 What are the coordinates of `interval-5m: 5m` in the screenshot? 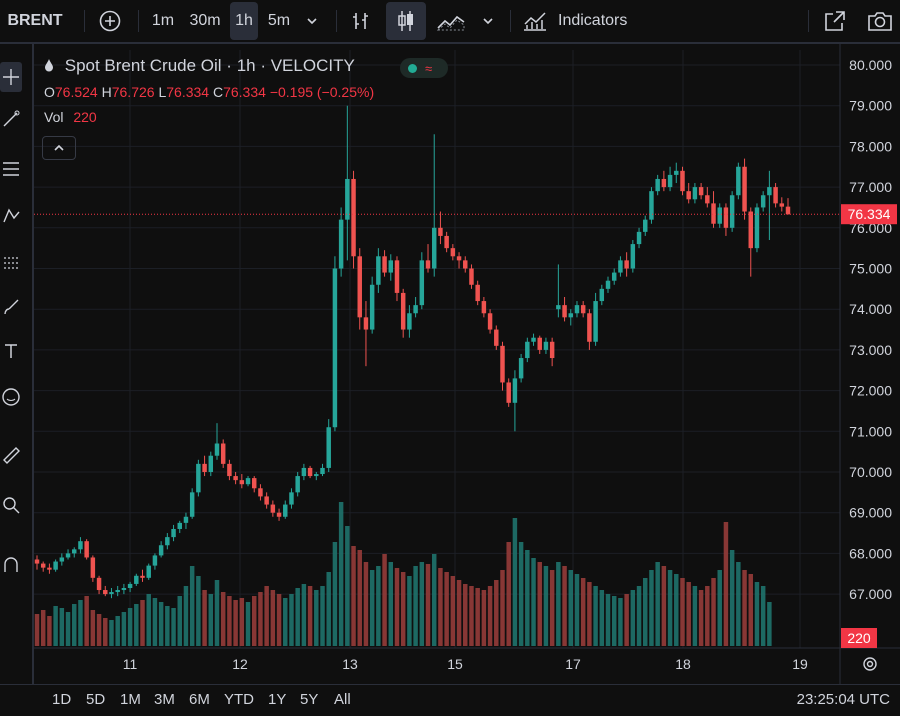 It's located at (279, 21).